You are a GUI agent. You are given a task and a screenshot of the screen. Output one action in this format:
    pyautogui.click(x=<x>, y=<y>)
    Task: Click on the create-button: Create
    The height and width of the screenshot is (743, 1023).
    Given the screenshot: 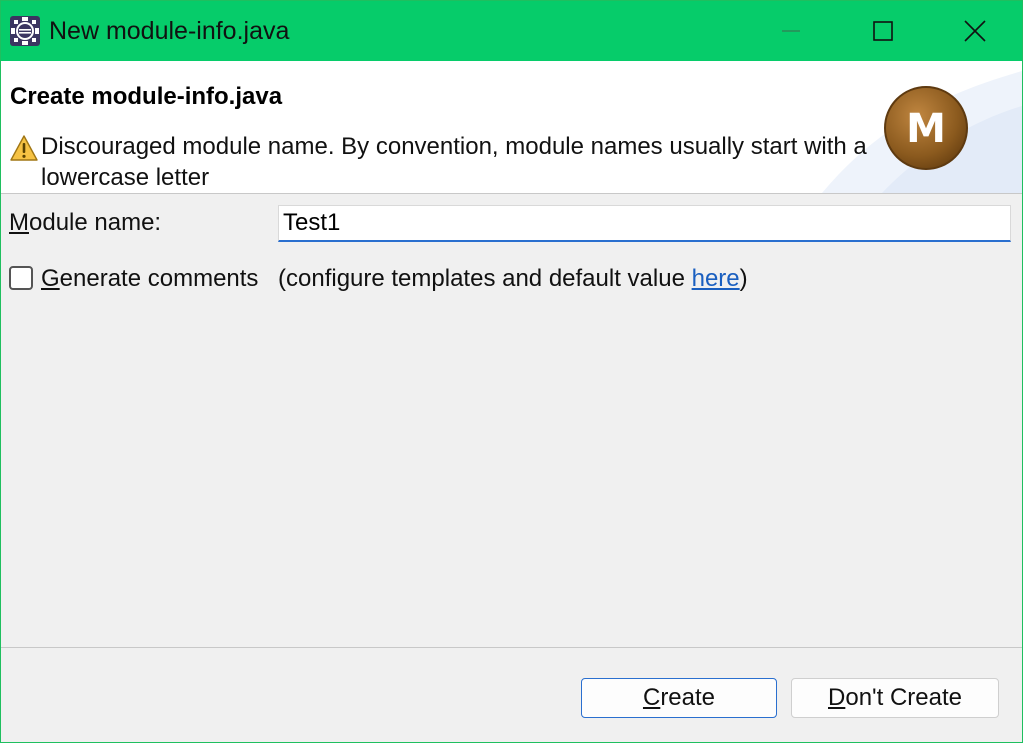 What is the action you would take?
    pyautogui.click(x=679, y=698)
    